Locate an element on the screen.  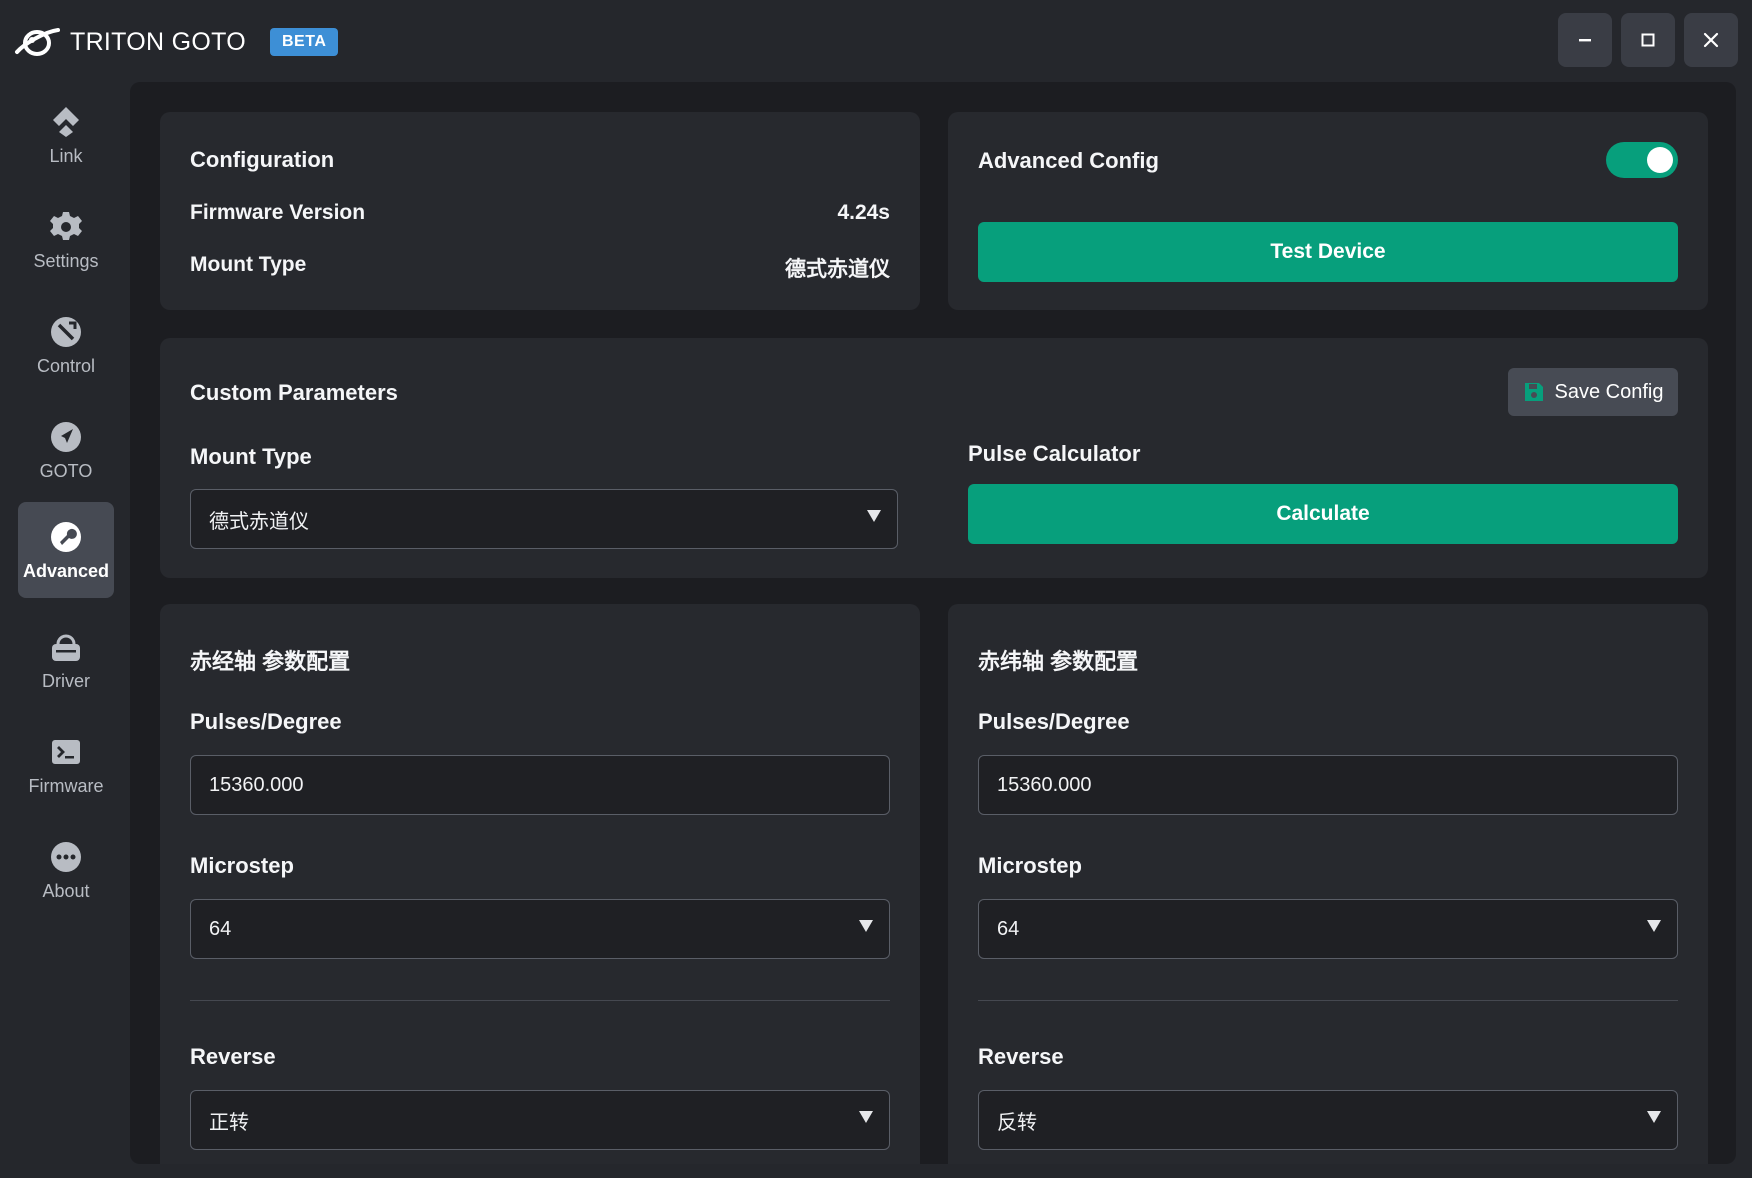
sidebar-item-driver: Driver is located at coordinates (66, 660).